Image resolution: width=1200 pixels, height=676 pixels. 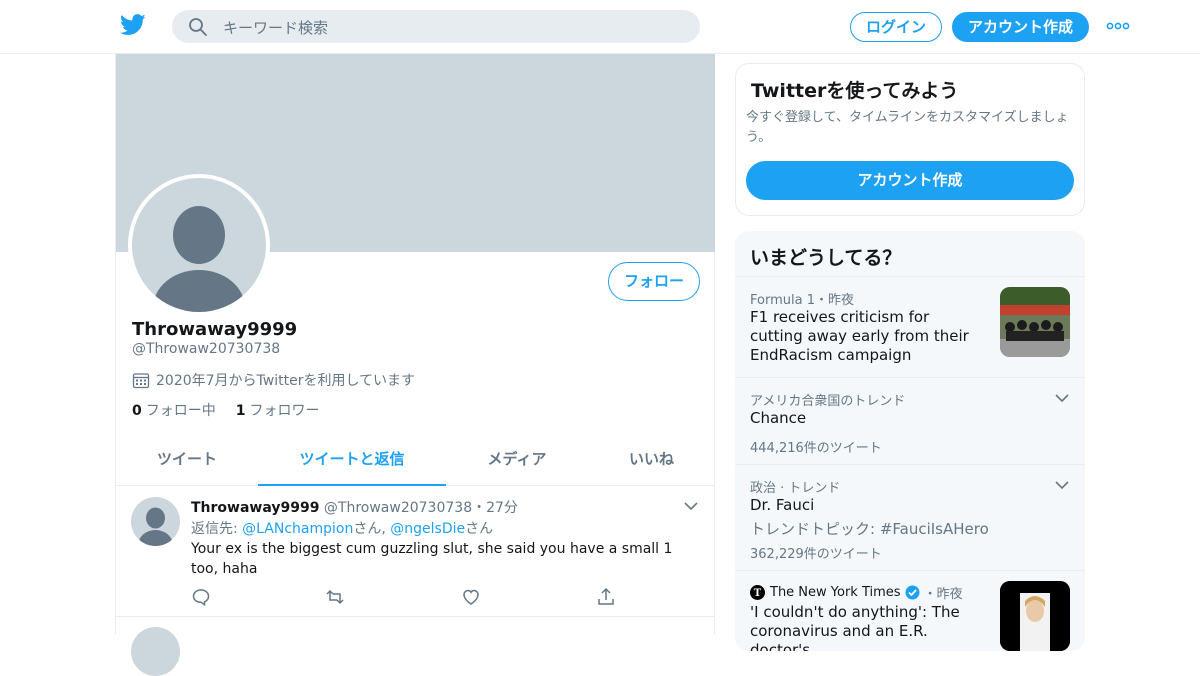 I want to click on top-bar: キーワード検索 ログイン アカウント作成, so click(x=600, y=27).